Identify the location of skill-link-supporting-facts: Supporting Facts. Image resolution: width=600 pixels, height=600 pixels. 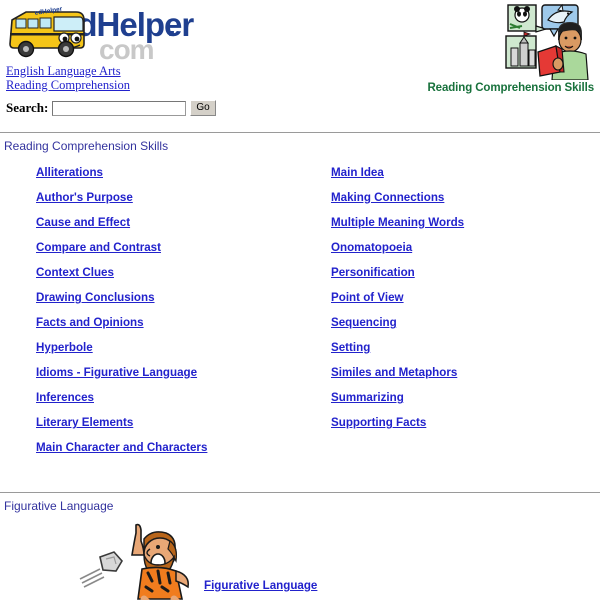
(378, 428).